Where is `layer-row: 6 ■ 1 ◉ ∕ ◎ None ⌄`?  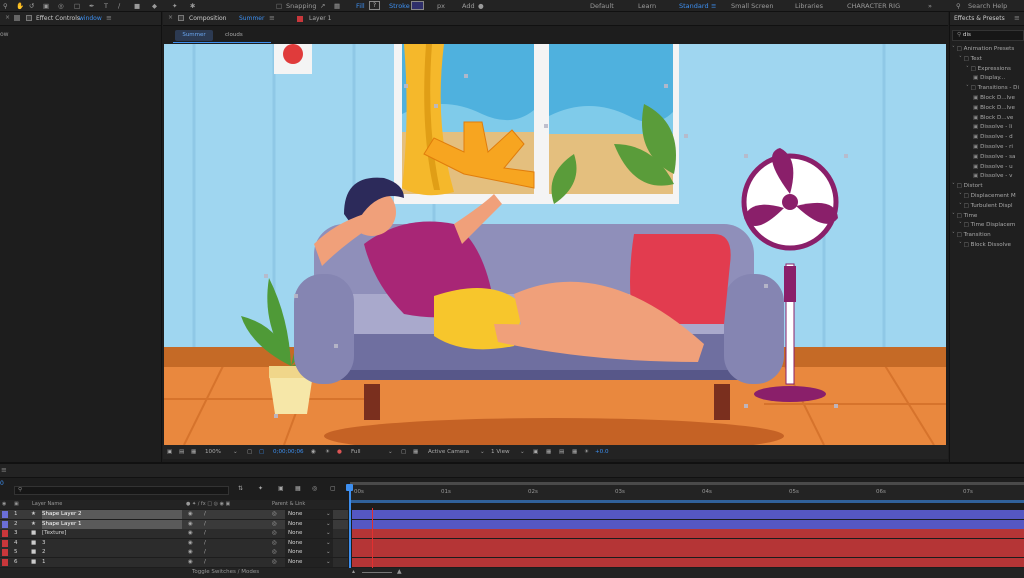
layer-row: 6 ■ 1 ◉ ∕ ◎ None ⌄ is located at coordinates (174, 562).